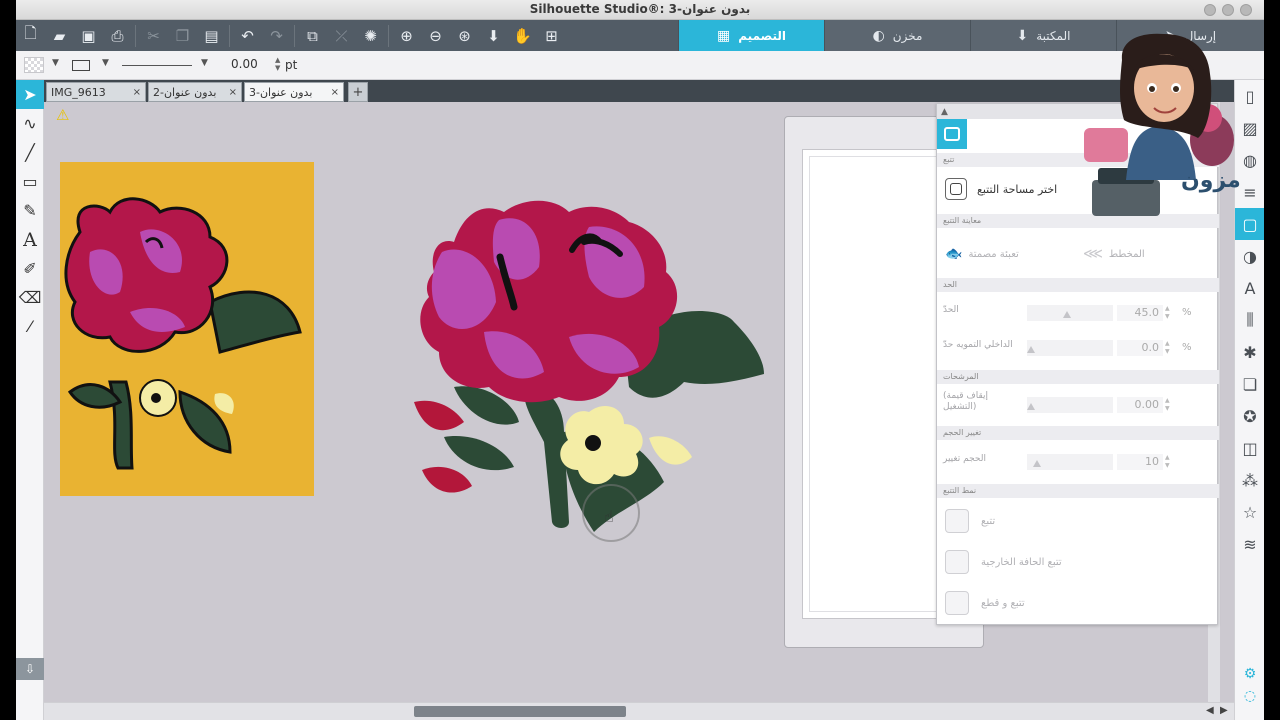 The image size is (1280, 720). What do you see at coordinates (117, 35) in the screenshot?
I see `print-icon: ⎙` at bounding box center [117, 35].